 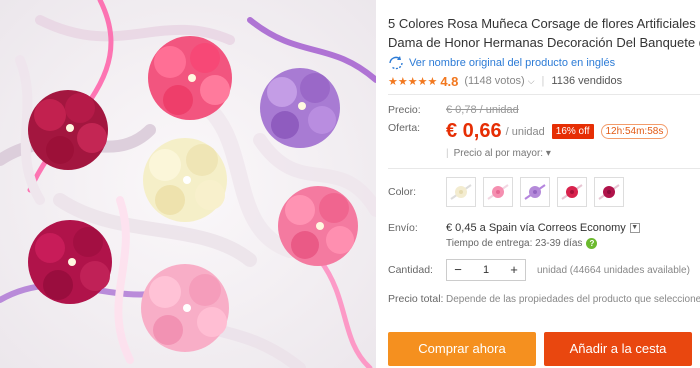 What do you see at coordinates (592, 243) in the screenshot?
I see `help-icon: ?` at bounding box center [592, 243].